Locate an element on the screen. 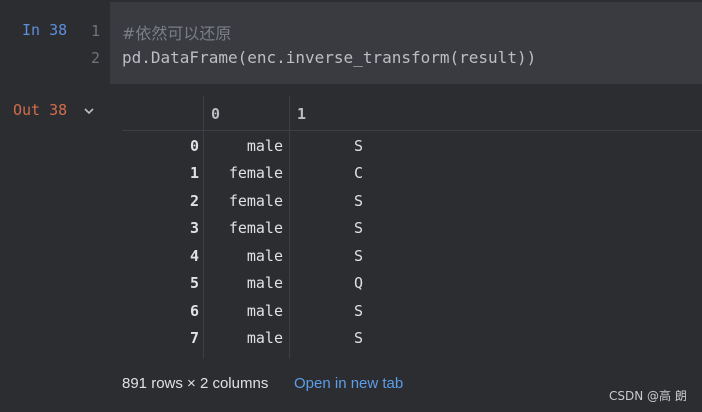 Image resolution: width=702 pixels, height=412 pixels. row-index: 1 is located at coordinates (194, 173).